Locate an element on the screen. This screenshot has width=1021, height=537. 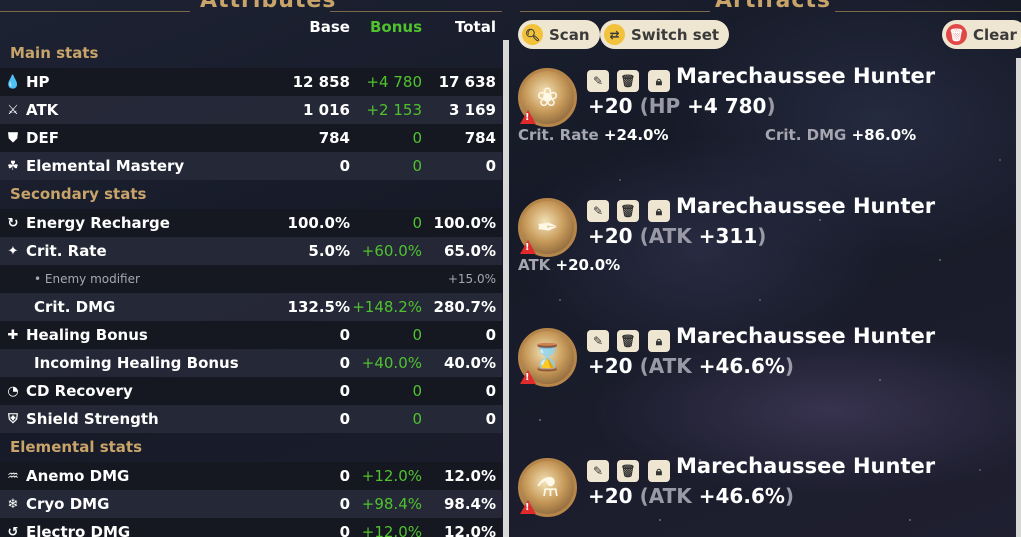
stat-total: 100.0% is located at coordinates (464, 223).